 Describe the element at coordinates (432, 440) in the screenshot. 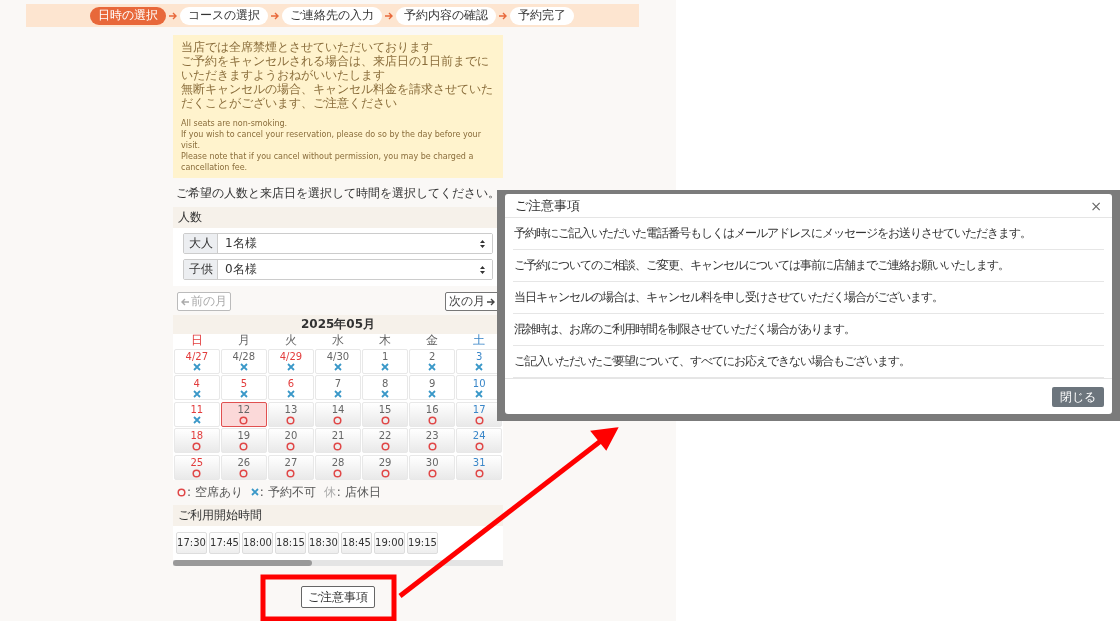

I see `calendar-day: 23` at that location.